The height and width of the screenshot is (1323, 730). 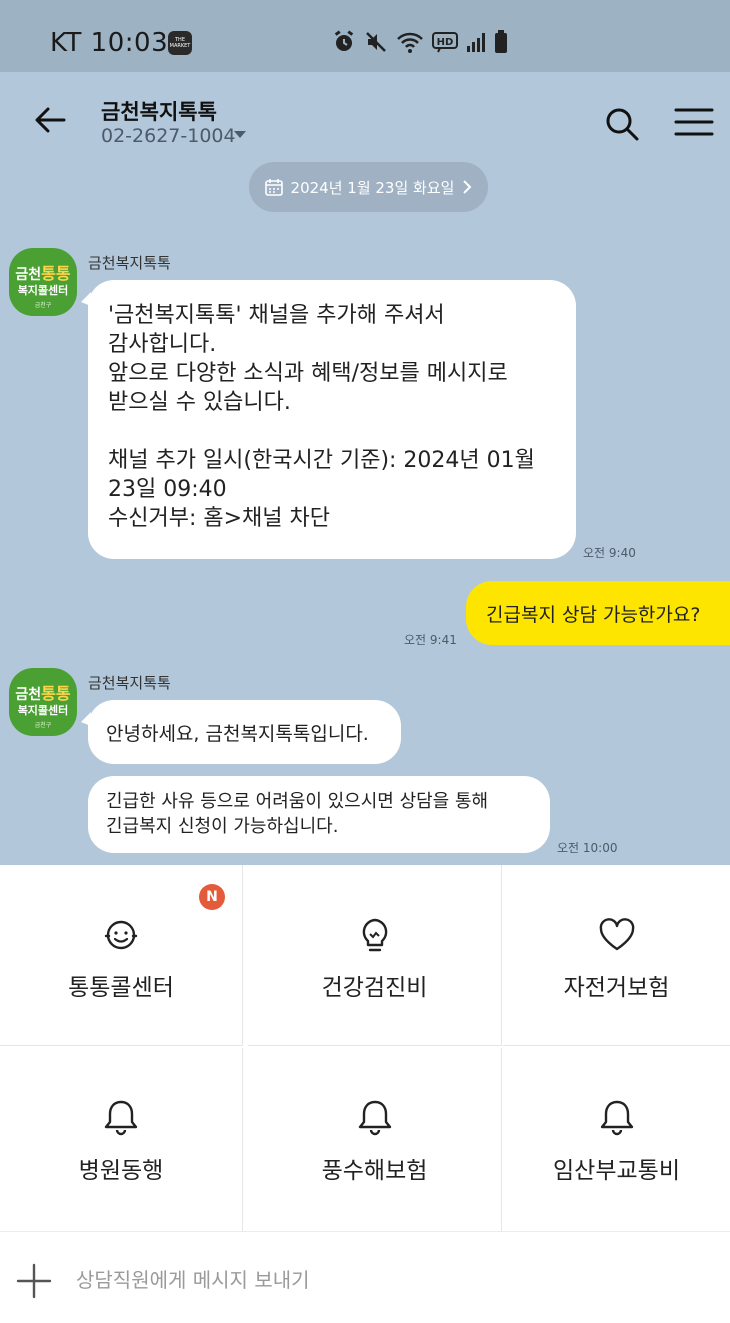 I want to click on battery-icon, so click(x=501, y=41).